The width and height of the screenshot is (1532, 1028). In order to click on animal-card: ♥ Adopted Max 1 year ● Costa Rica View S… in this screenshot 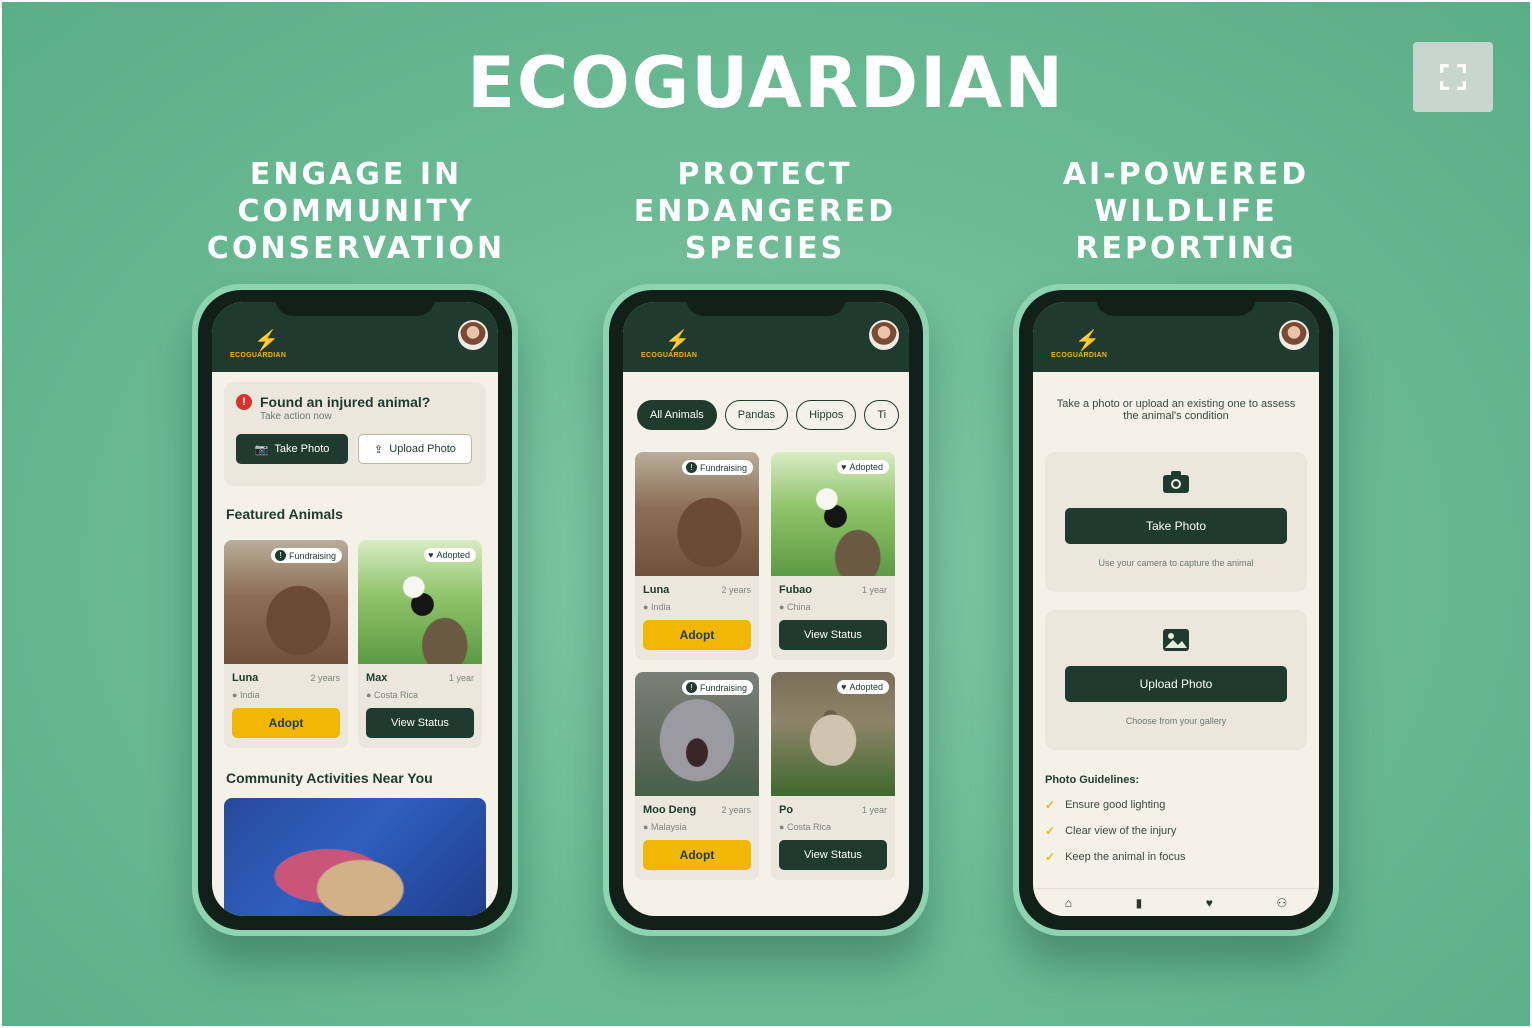, I will do `click(420, 644)`.